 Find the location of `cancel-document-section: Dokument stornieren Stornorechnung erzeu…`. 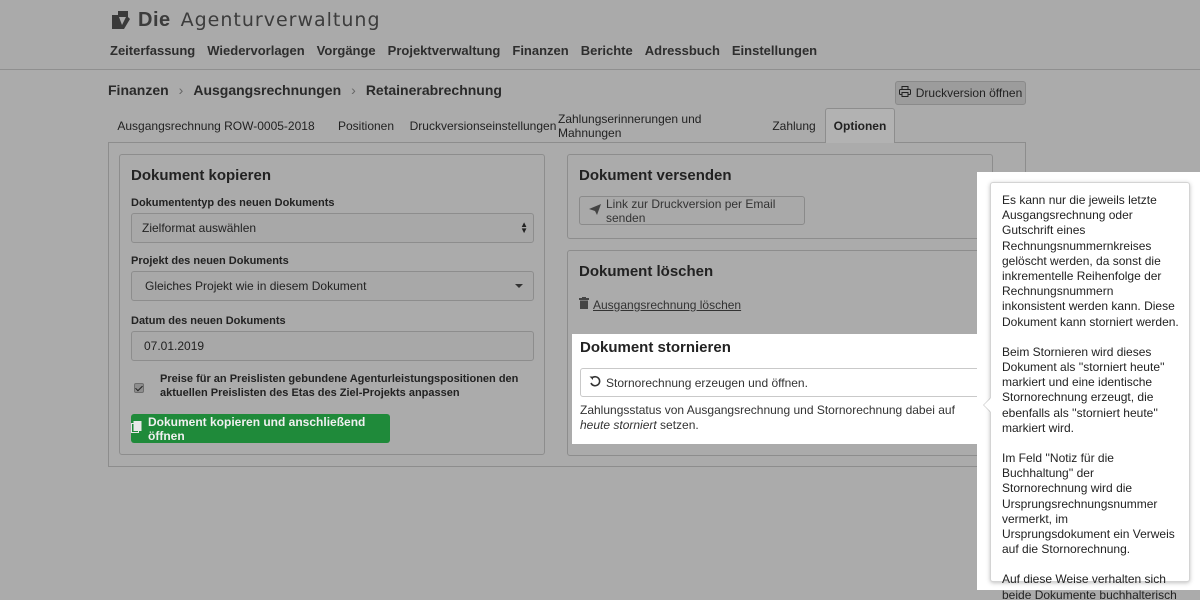

cancel-document-section: Dokument stornieren Stornorechnung erzeu… is located at coordinates (782, 389).